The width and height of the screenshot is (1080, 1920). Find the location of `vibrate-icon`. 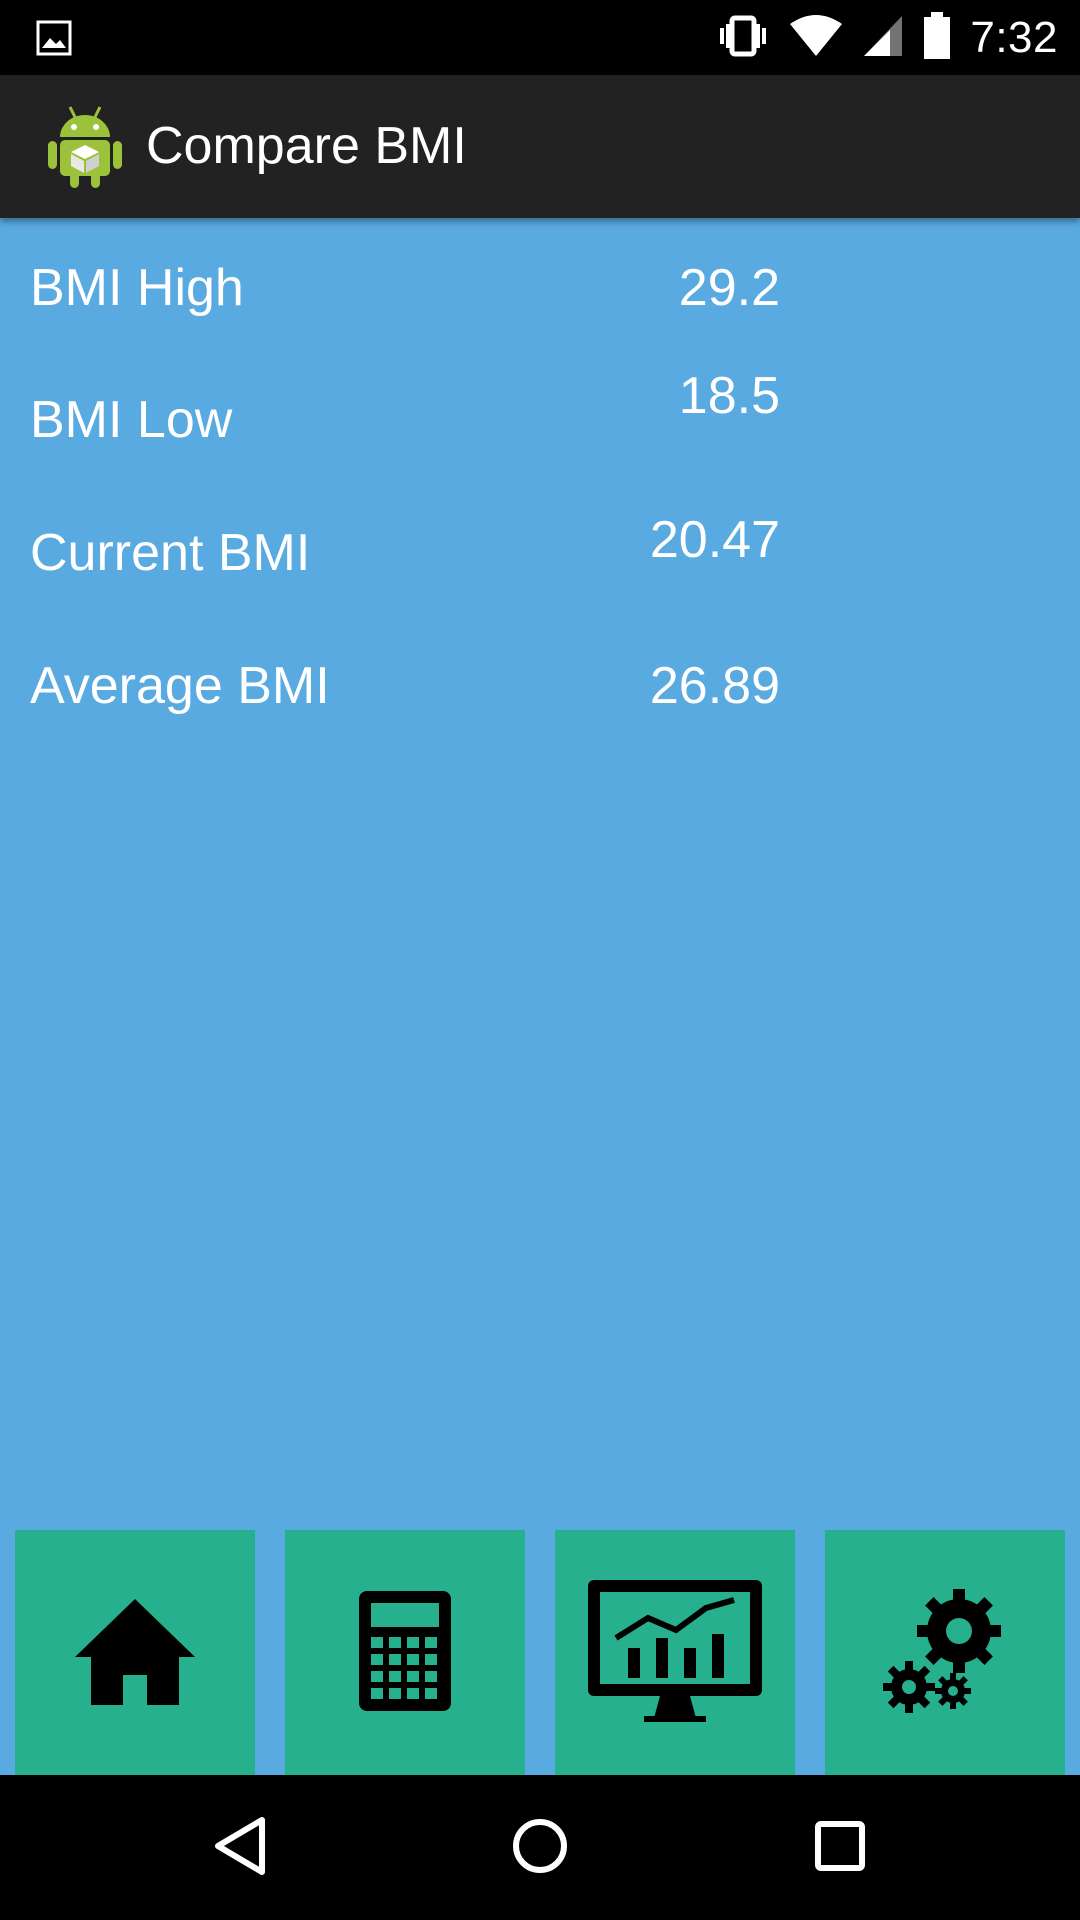

vibrate-icon is located at coordinates (743, 38).